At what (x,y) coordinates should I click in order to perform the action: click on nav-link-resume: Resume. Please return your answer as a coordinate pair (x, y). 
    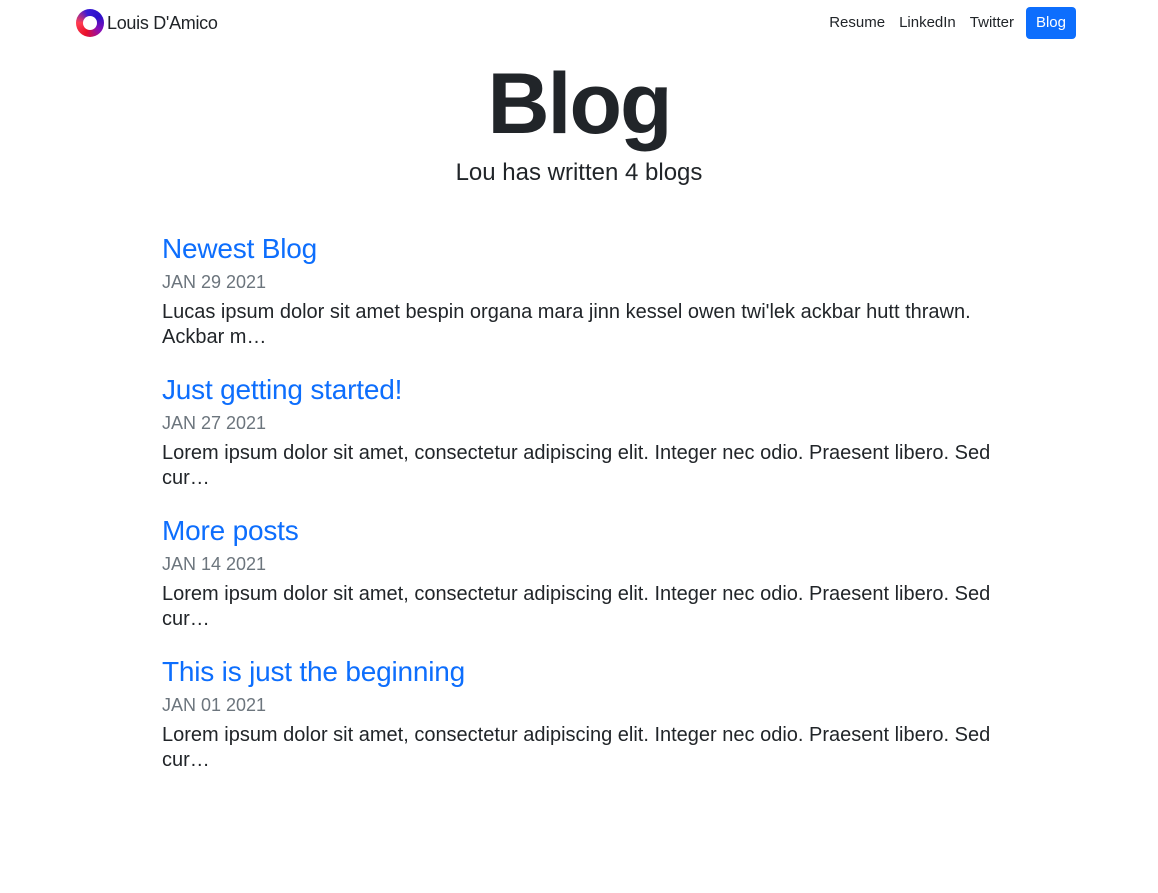
    Looking at the image, I should click on (857, 23).